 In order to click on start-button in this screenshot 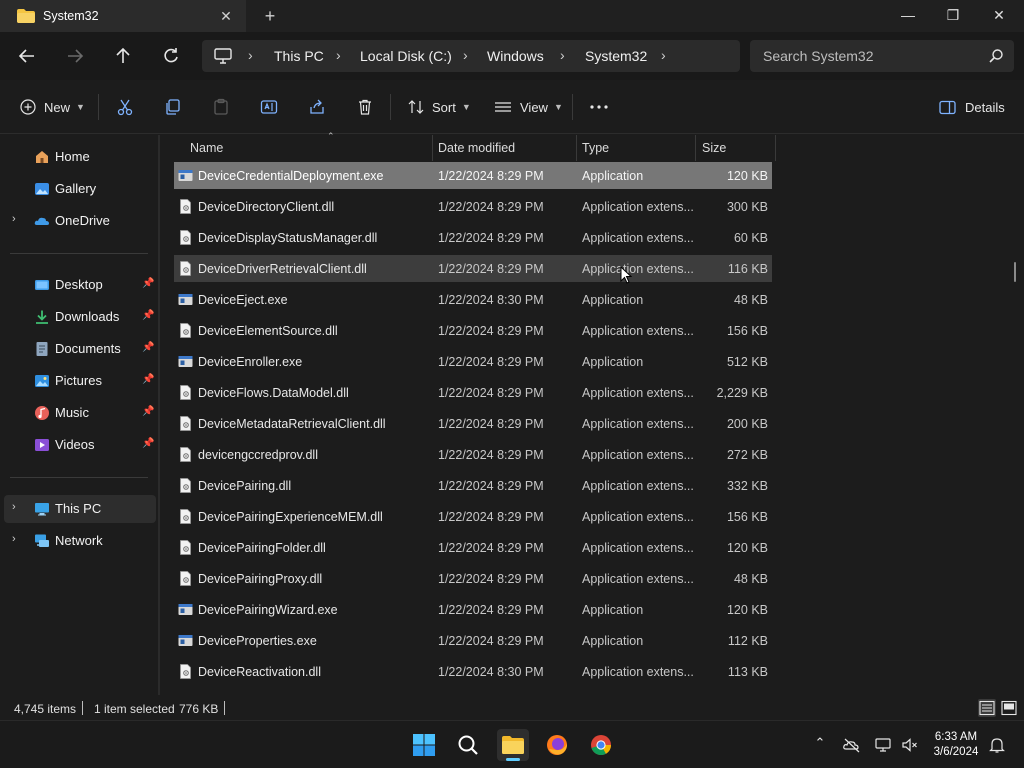, I will do `click(424, 745)`.